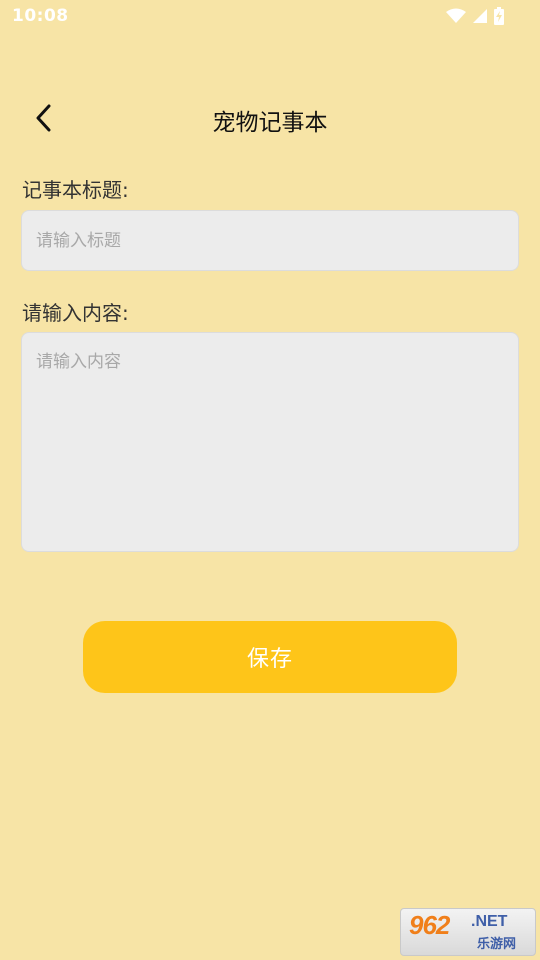 This screenshot has height=960, width=540. Describe the element at coordinates (270, 123) in the screenshot. I see `page-title: 宠物记事本` at that location.